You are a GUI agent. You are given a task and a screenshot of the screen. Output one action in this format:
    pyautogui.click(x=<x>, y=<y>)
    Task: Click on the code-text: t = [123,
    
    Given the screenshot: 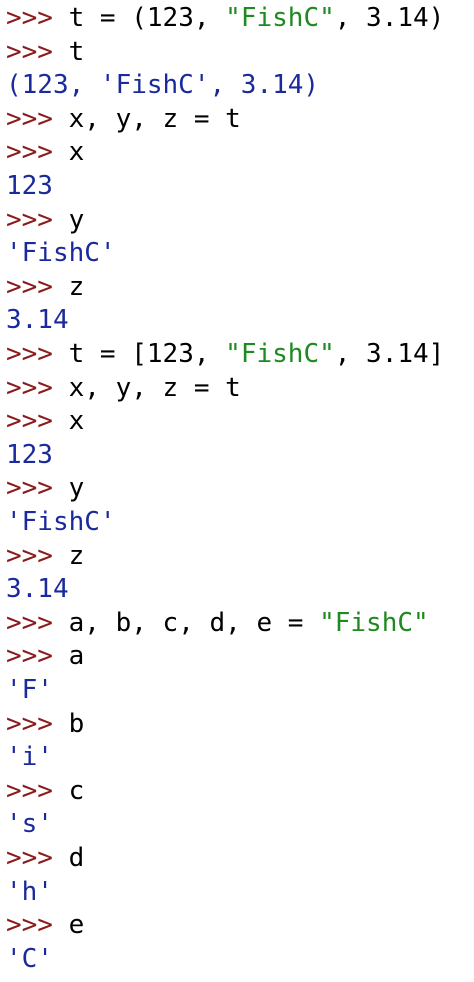 What is the action you would take?
    pyautogui.click(x=147, y=354)
    